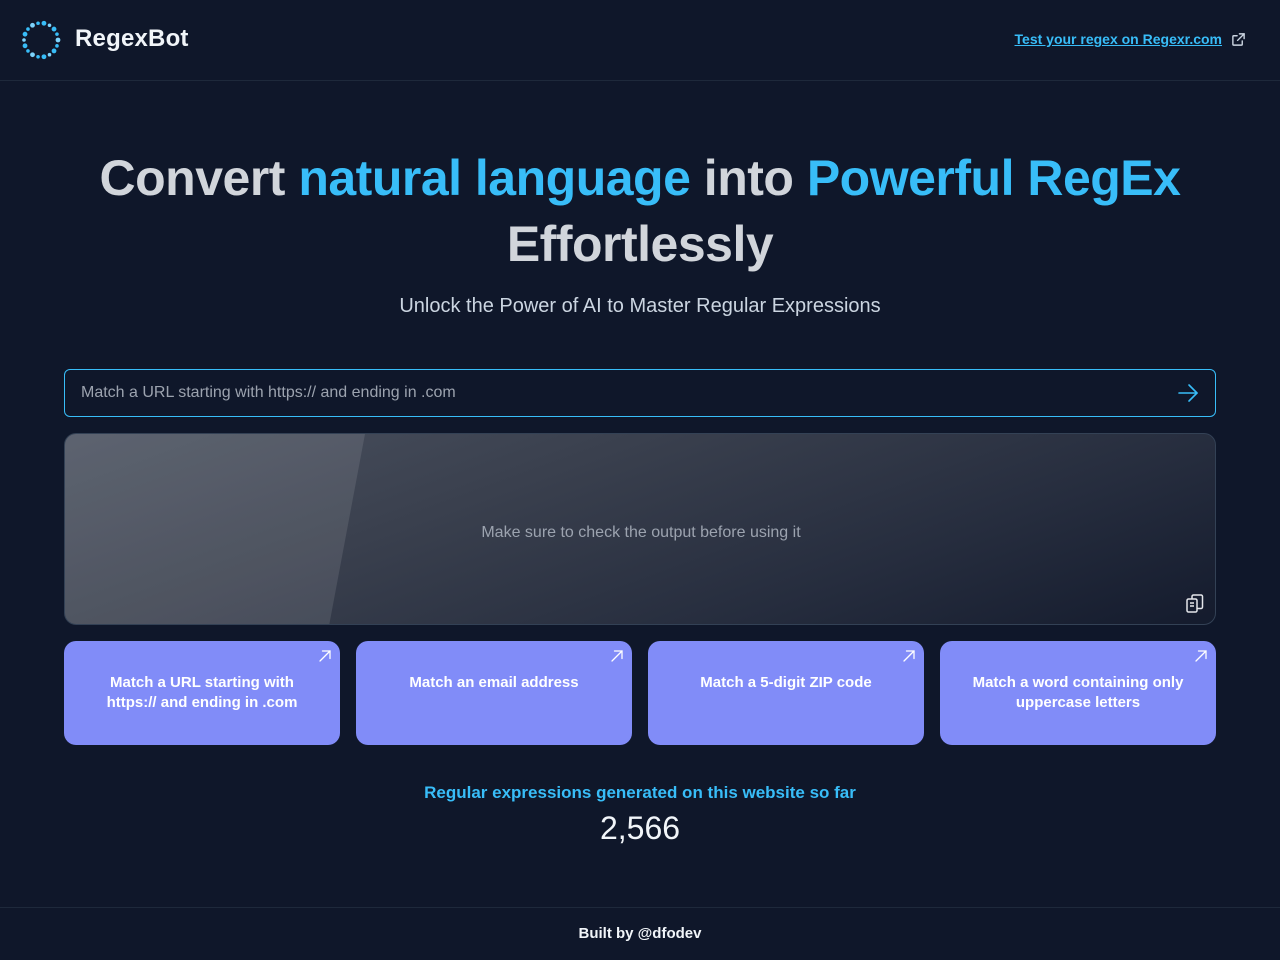 The image size is (1280, 960). What do you see at coordinates (41, 40) in the screenshot?
I see `logo-icon` at bounding box center [41, 40].